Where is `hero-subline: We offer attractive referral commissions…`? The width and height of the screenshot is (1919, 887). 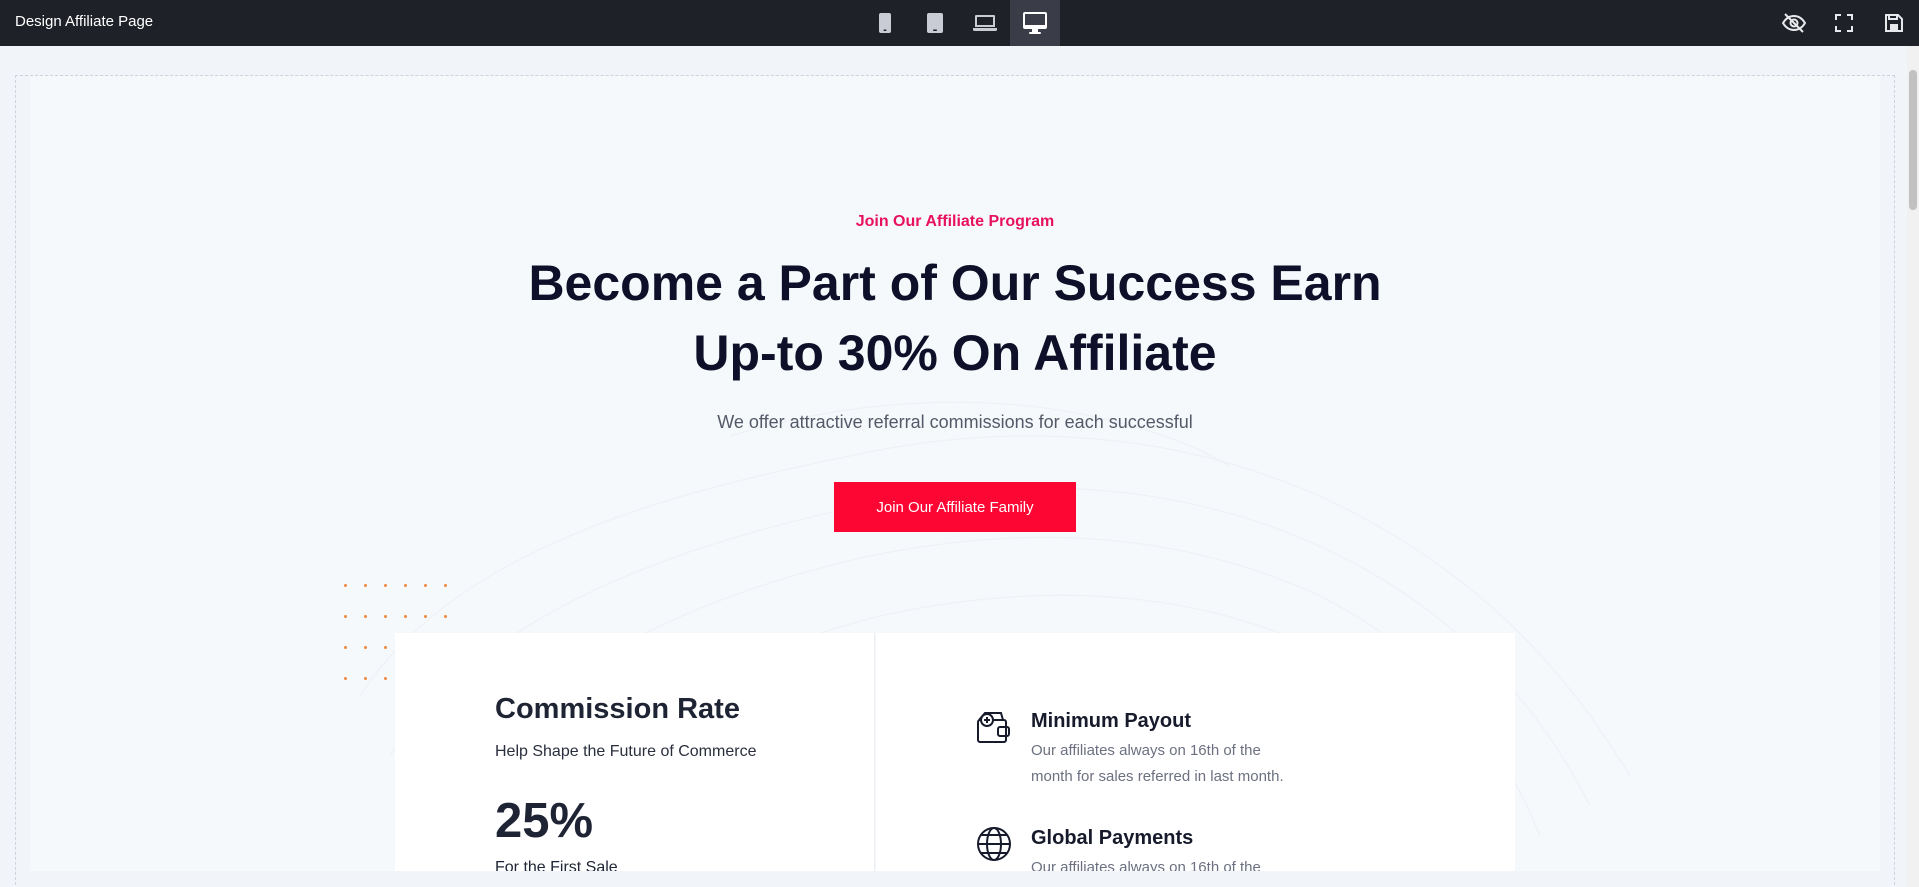 hero-subline: We offer attractive referral commissions… is located at coordinates (955, 422).